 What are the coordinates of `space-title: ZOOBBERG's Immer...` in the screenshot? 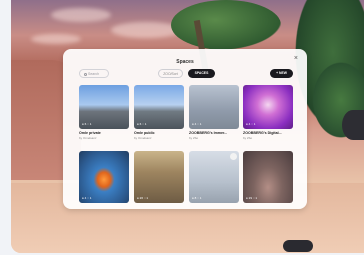 It's located at (208, 133).